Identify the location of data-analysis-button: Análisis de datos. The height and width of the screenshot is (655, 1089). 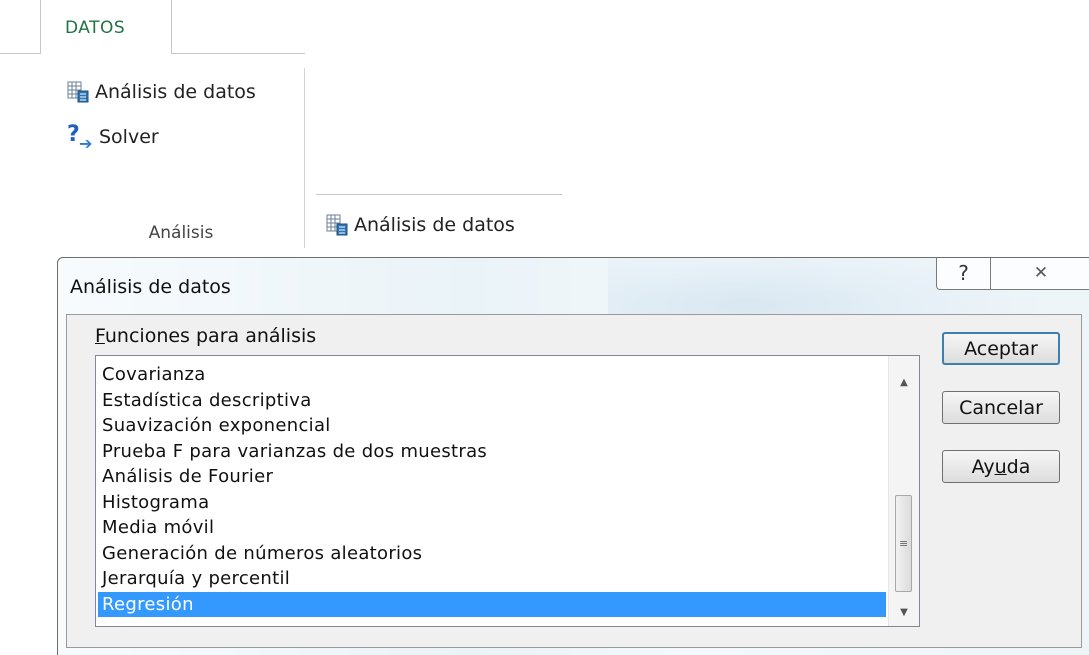
(161, 92).